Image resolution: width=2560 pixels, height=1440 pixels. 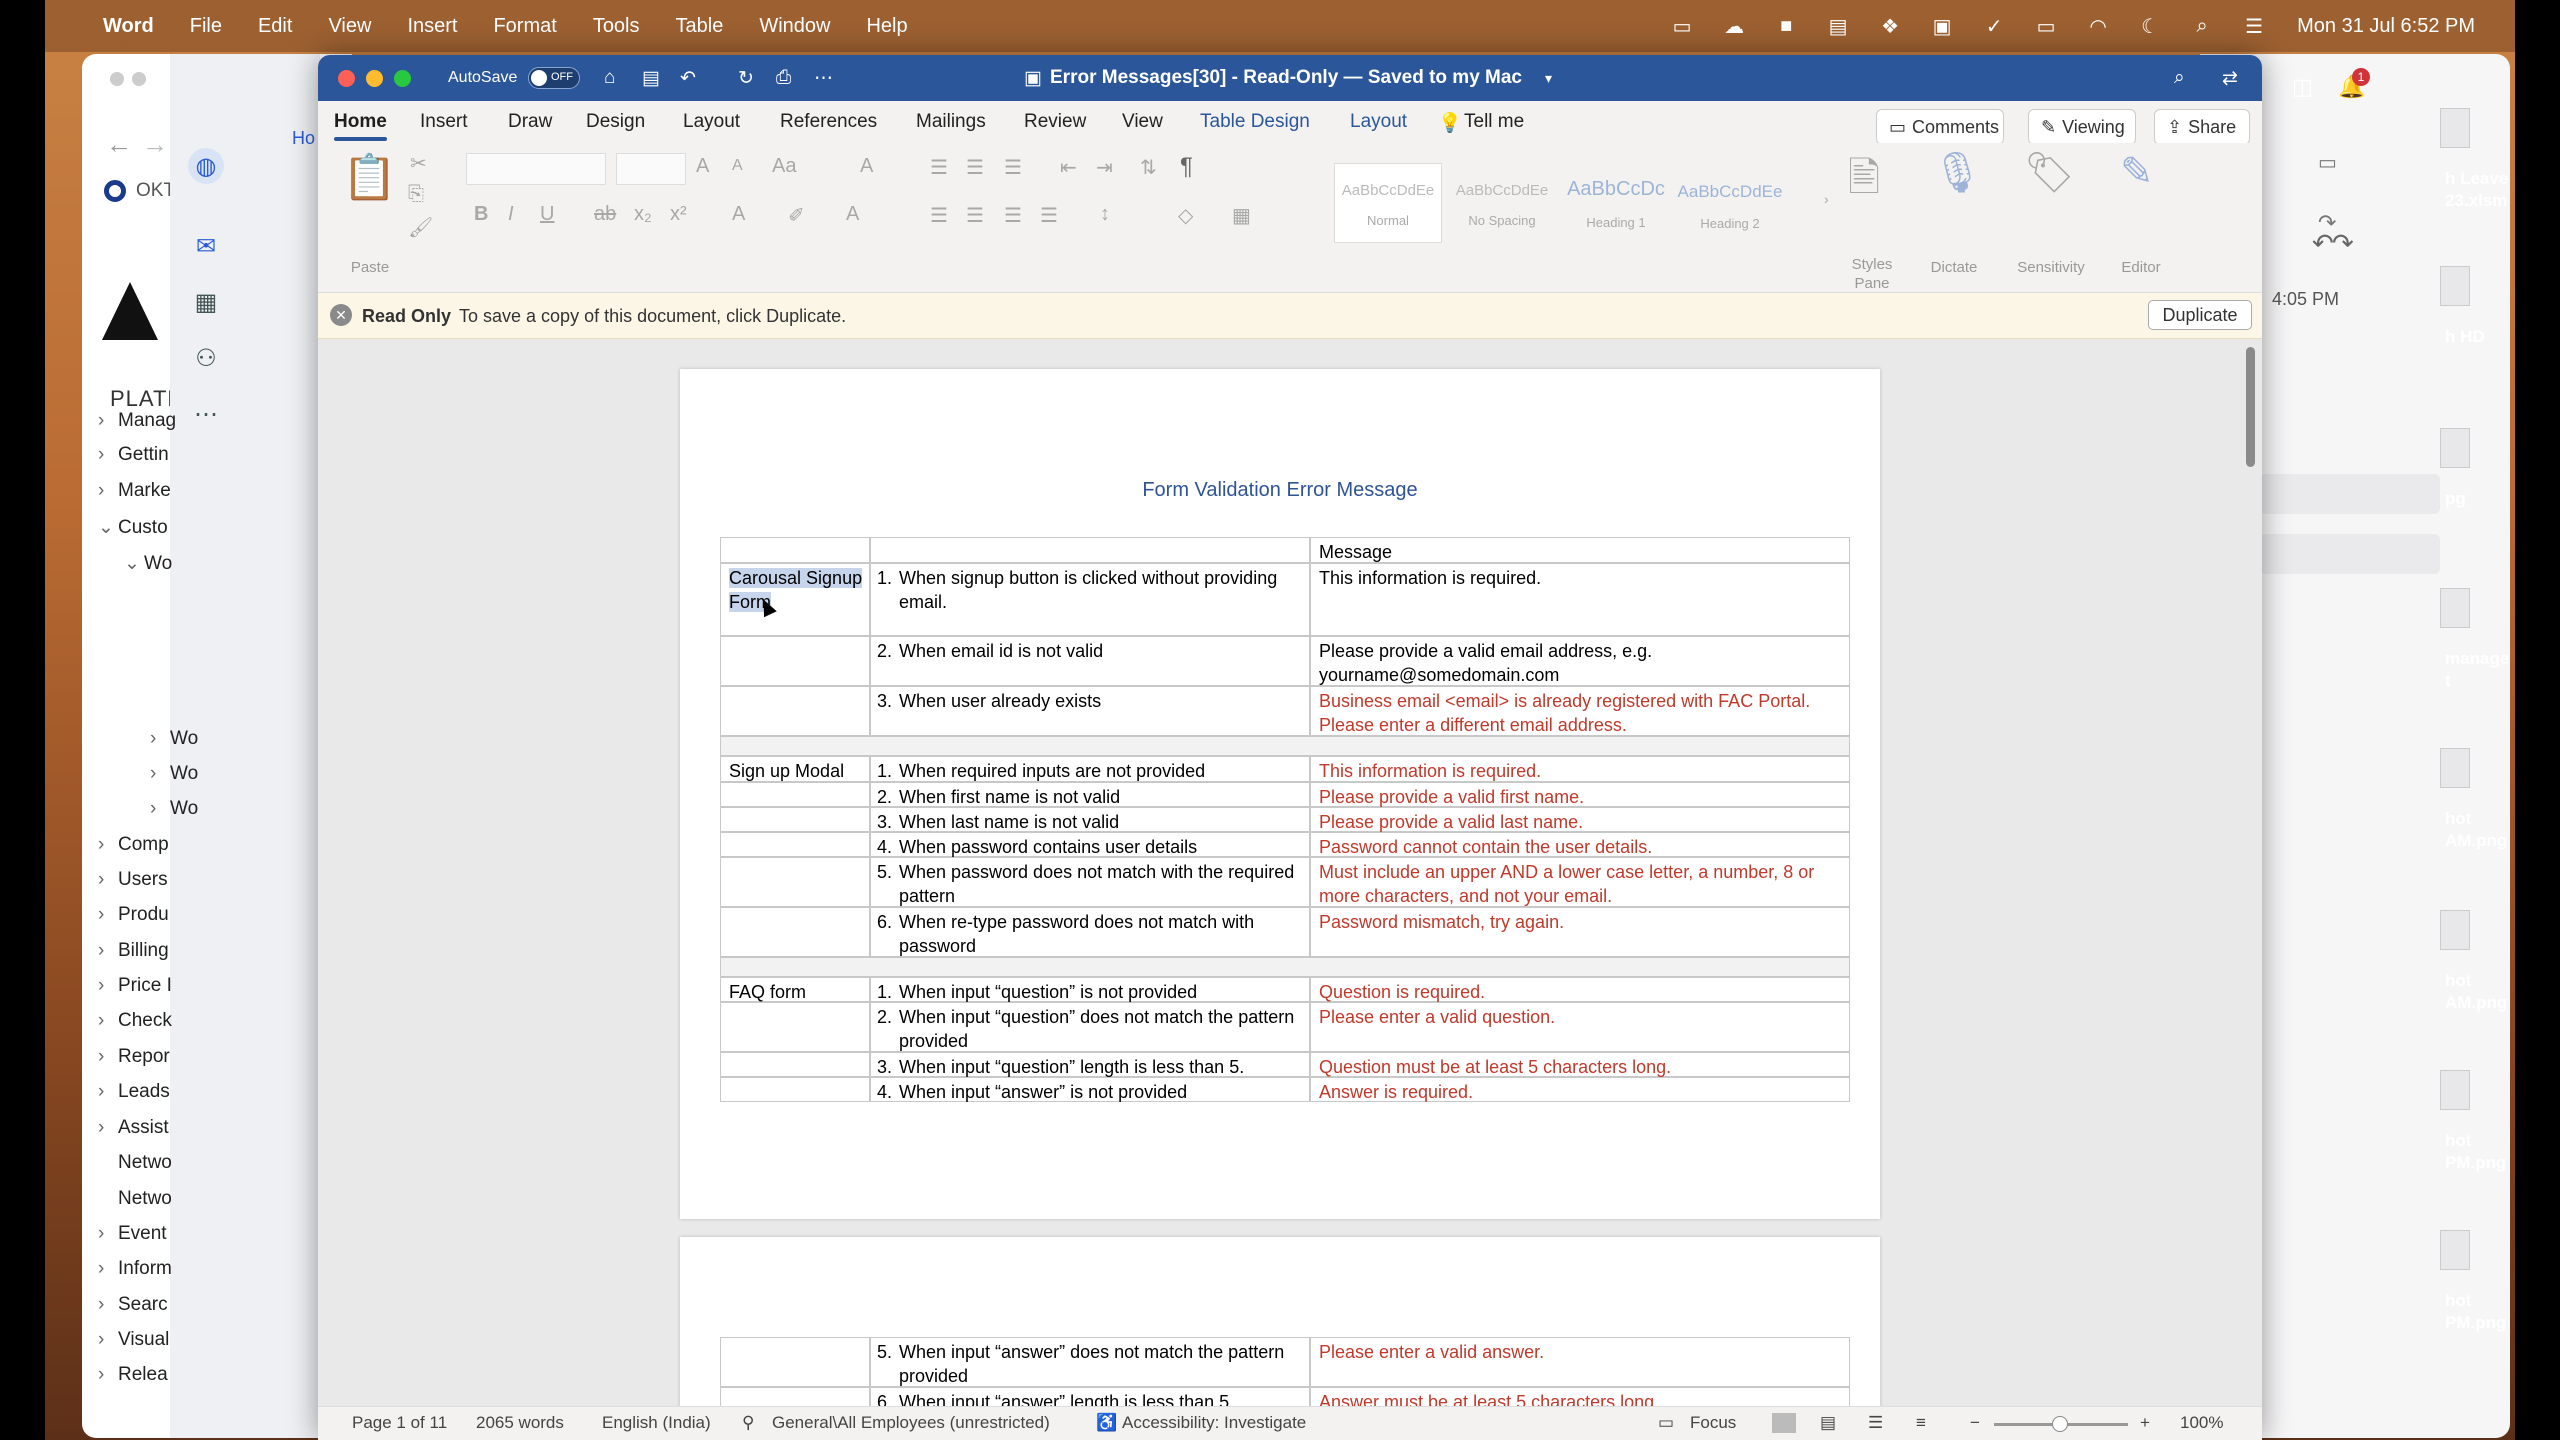 I want to click on sidebar-nav-item: › Inform, so click(x=135, y=1269).